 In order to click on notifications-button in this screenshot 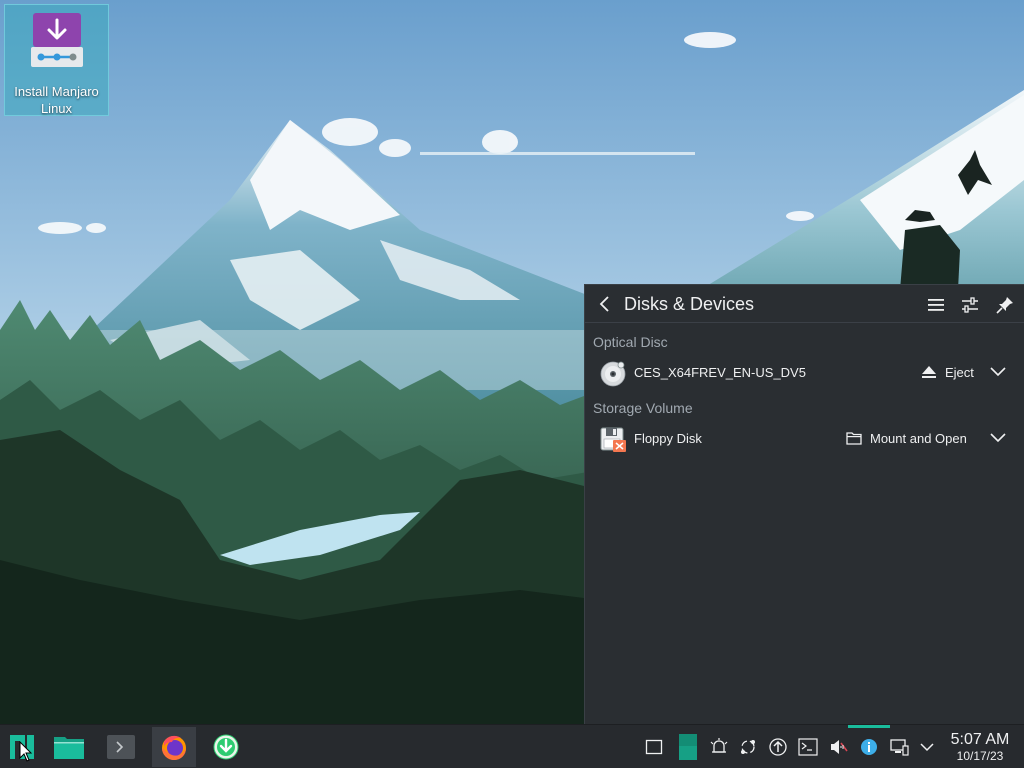, I will do `click(719, 747)`.